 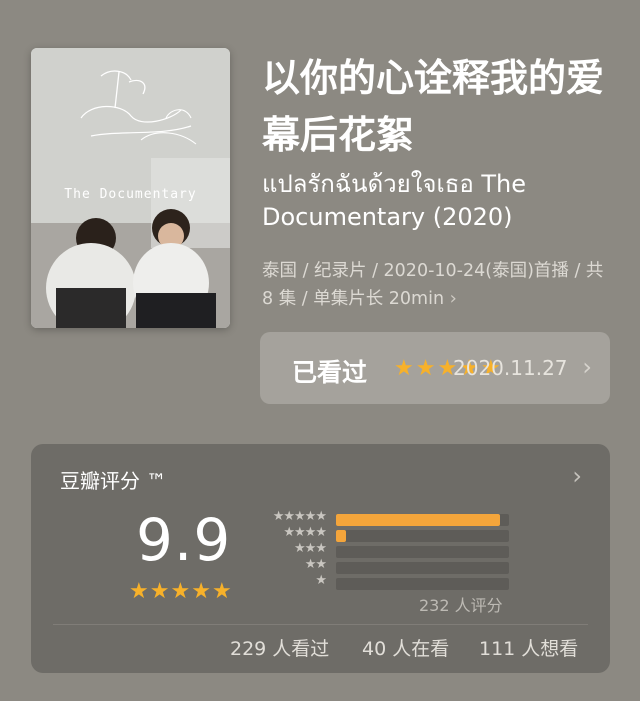 What do you see at coordinates (130, 194) in the screenshot?
I see `poster-subtitle: The Documentary` at bounding box center [130, 194].